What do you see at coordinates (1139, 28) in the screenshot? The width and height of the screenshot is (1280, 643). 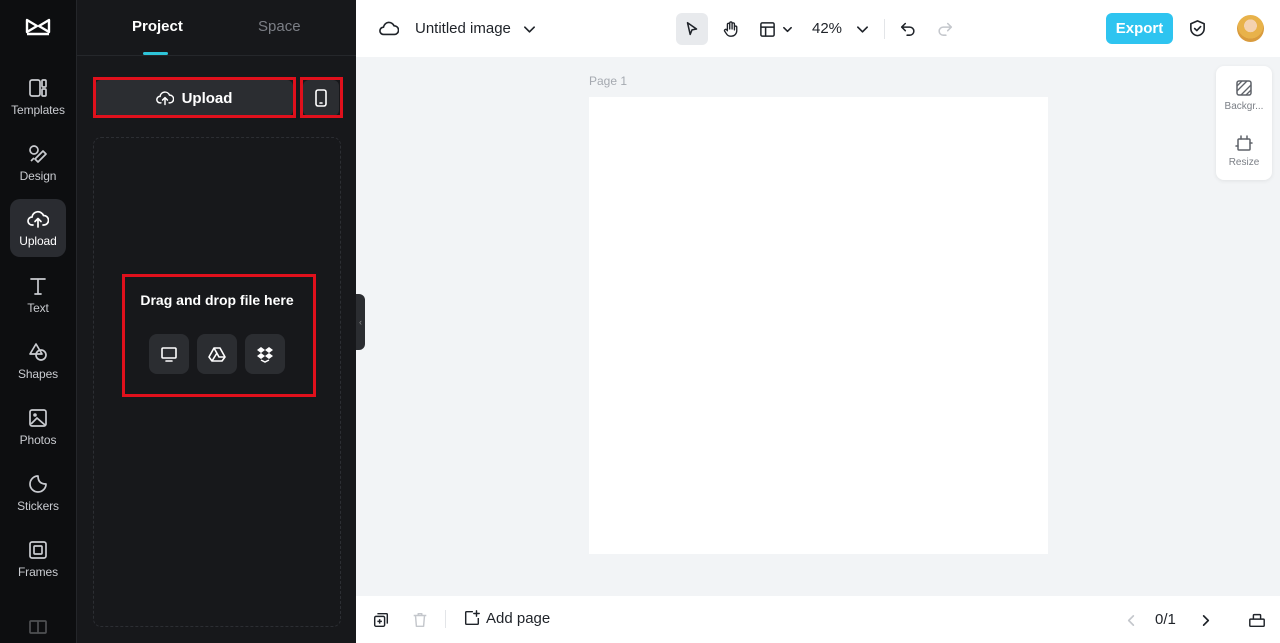 I see `export-button: Export` at bounding box center [1139, 28].